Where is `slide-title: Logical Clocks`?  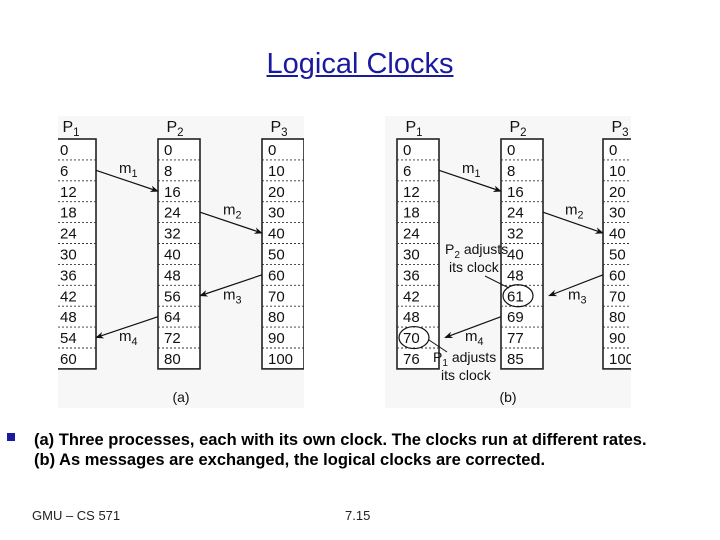 slide-title: Logical Clocks is located at coordinates (360, 64).